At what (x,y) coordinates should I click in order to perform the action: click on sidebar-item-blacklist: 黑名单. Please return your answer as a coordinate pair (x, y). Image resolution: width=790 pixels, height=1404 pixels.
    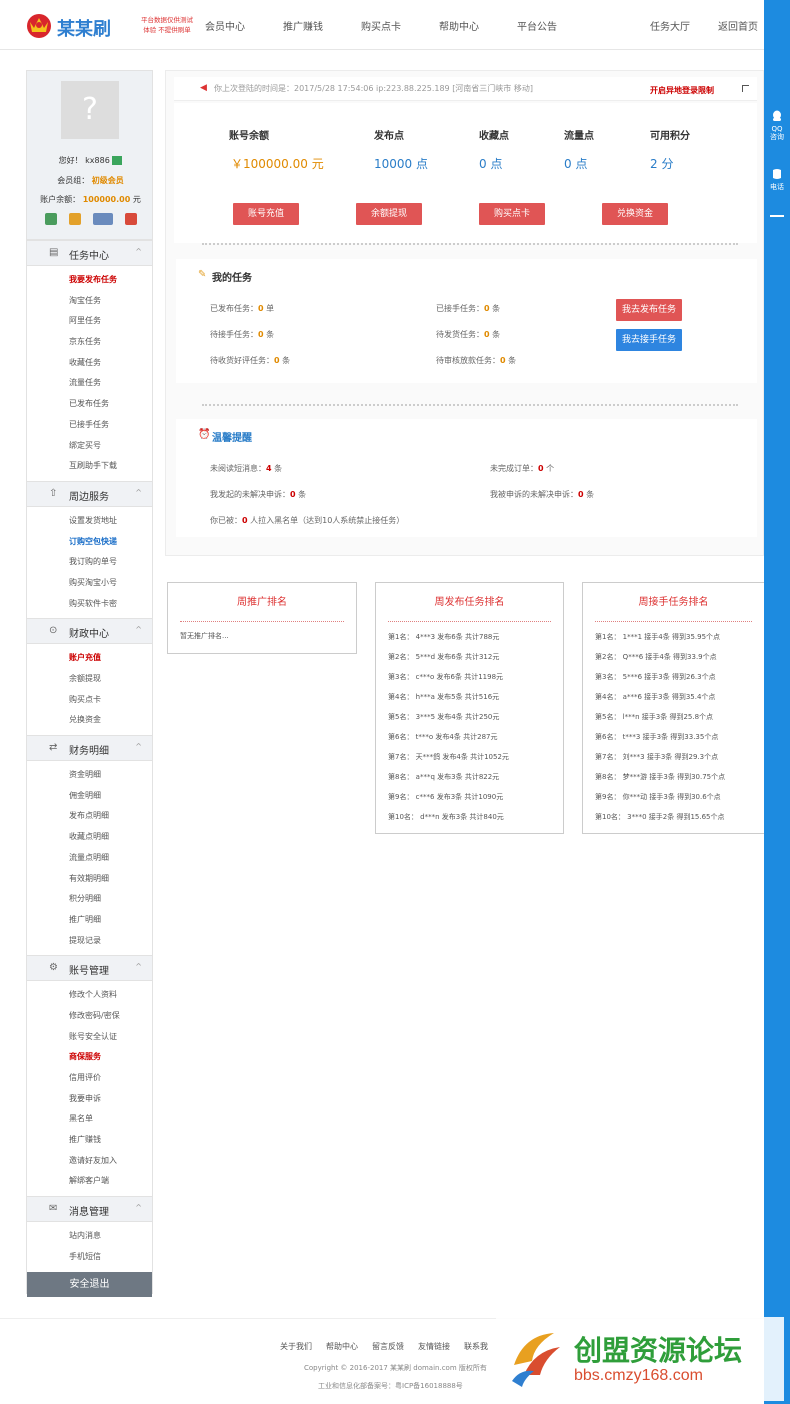
    Looking at the image, I should click on (89, 1119).